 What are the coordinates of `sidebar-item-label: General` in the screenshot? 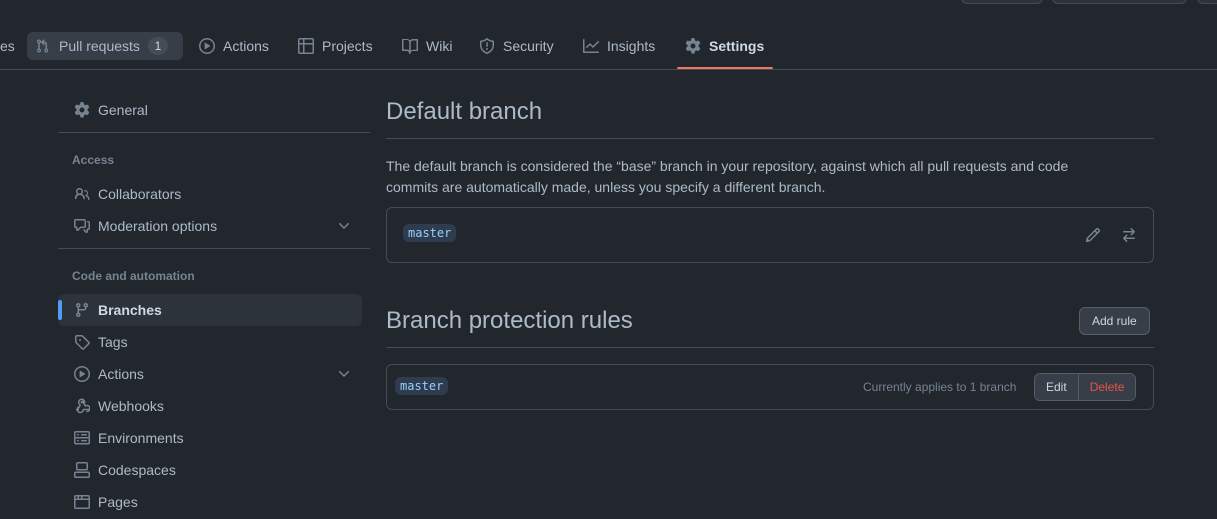 It's located at (123, 110).